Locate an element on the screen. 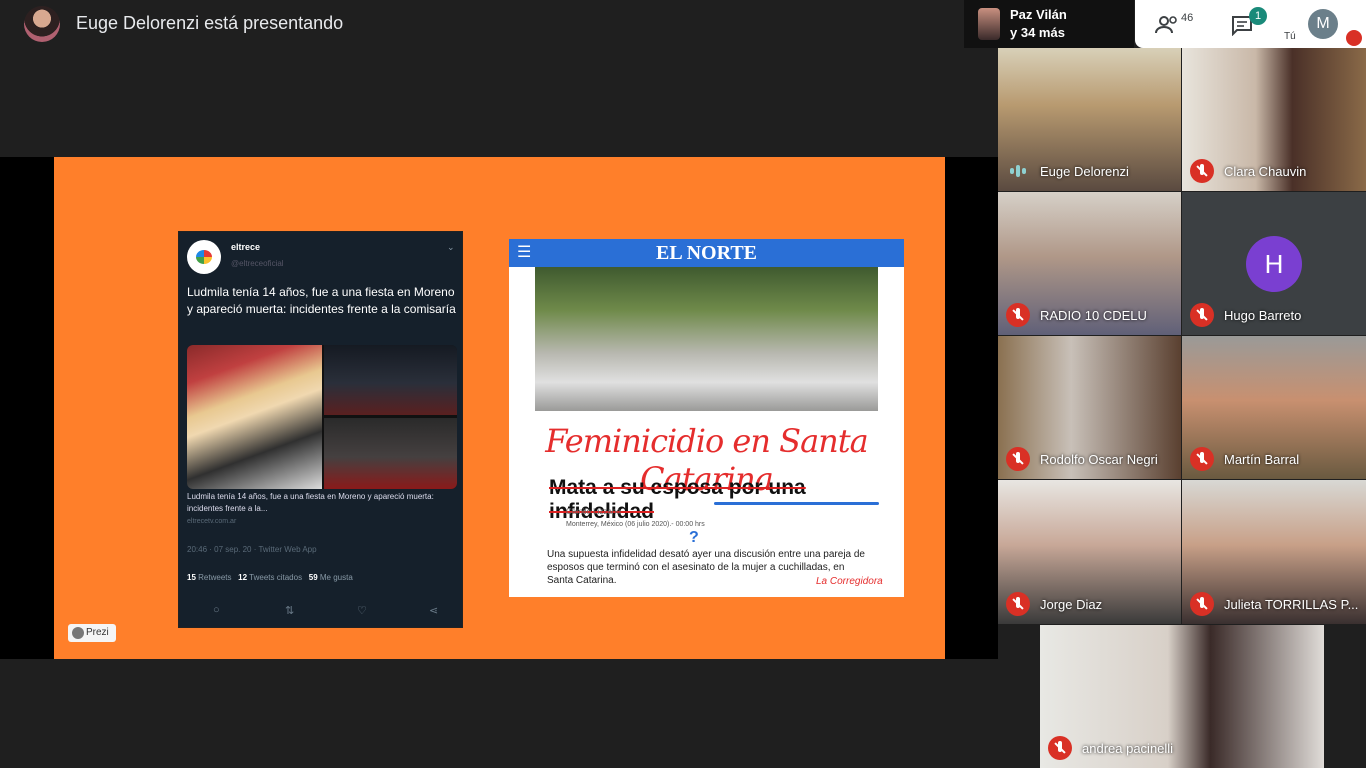 This screenshot has height=768, width=1366. chevron-down-icon: ⌄ is located at coordinates (451, 247).